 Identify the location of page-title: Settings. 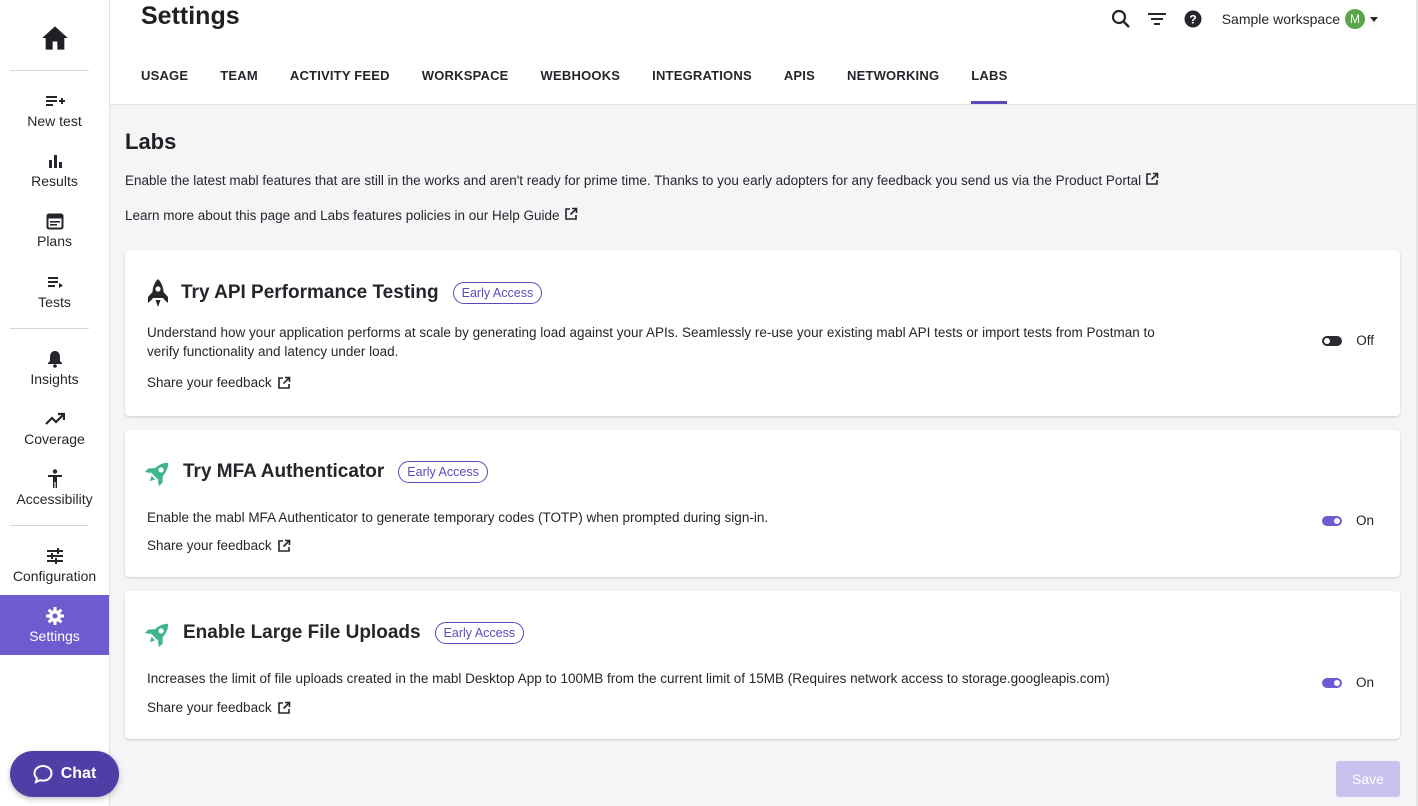
(190, 16).